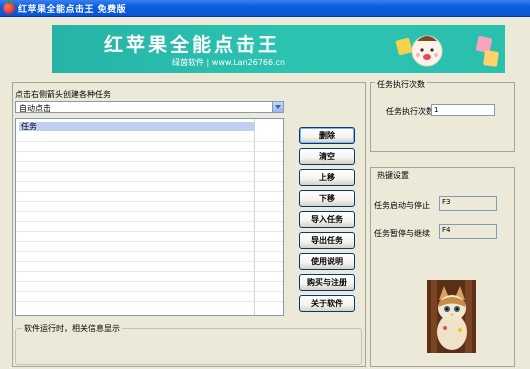  What do you see at coordinates (327, 261) in the screenshot?
I see `help-button: 使用说明` at bounding box center [327, 261].